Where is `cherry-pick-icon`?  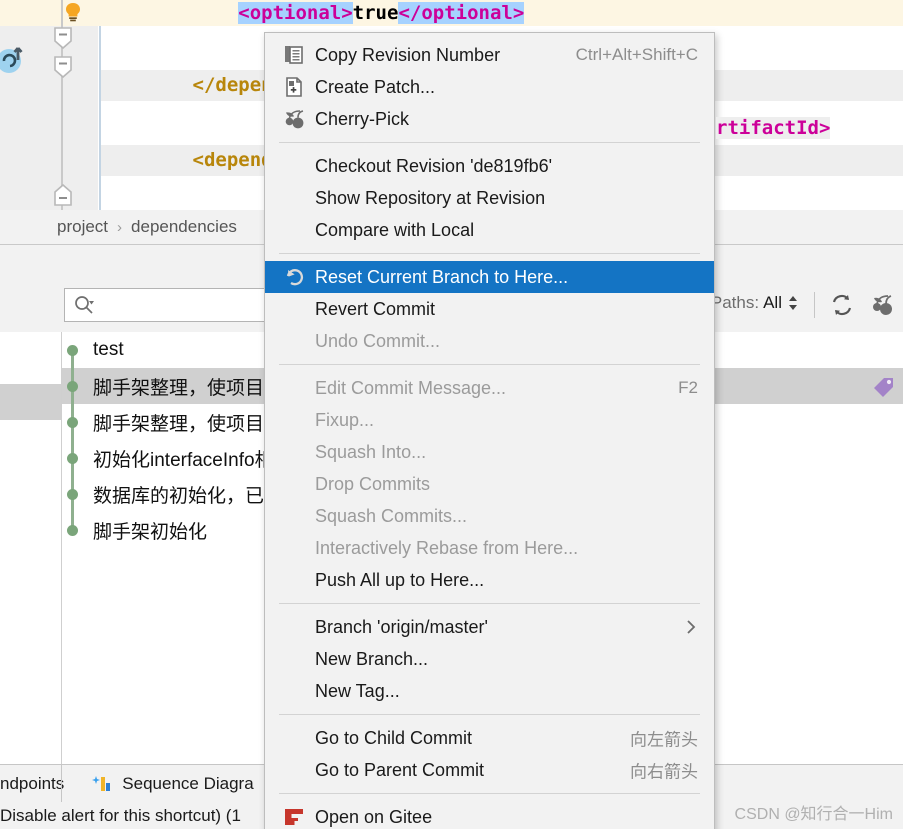
cherry-pick-icon is located at coordinates (882, 305).